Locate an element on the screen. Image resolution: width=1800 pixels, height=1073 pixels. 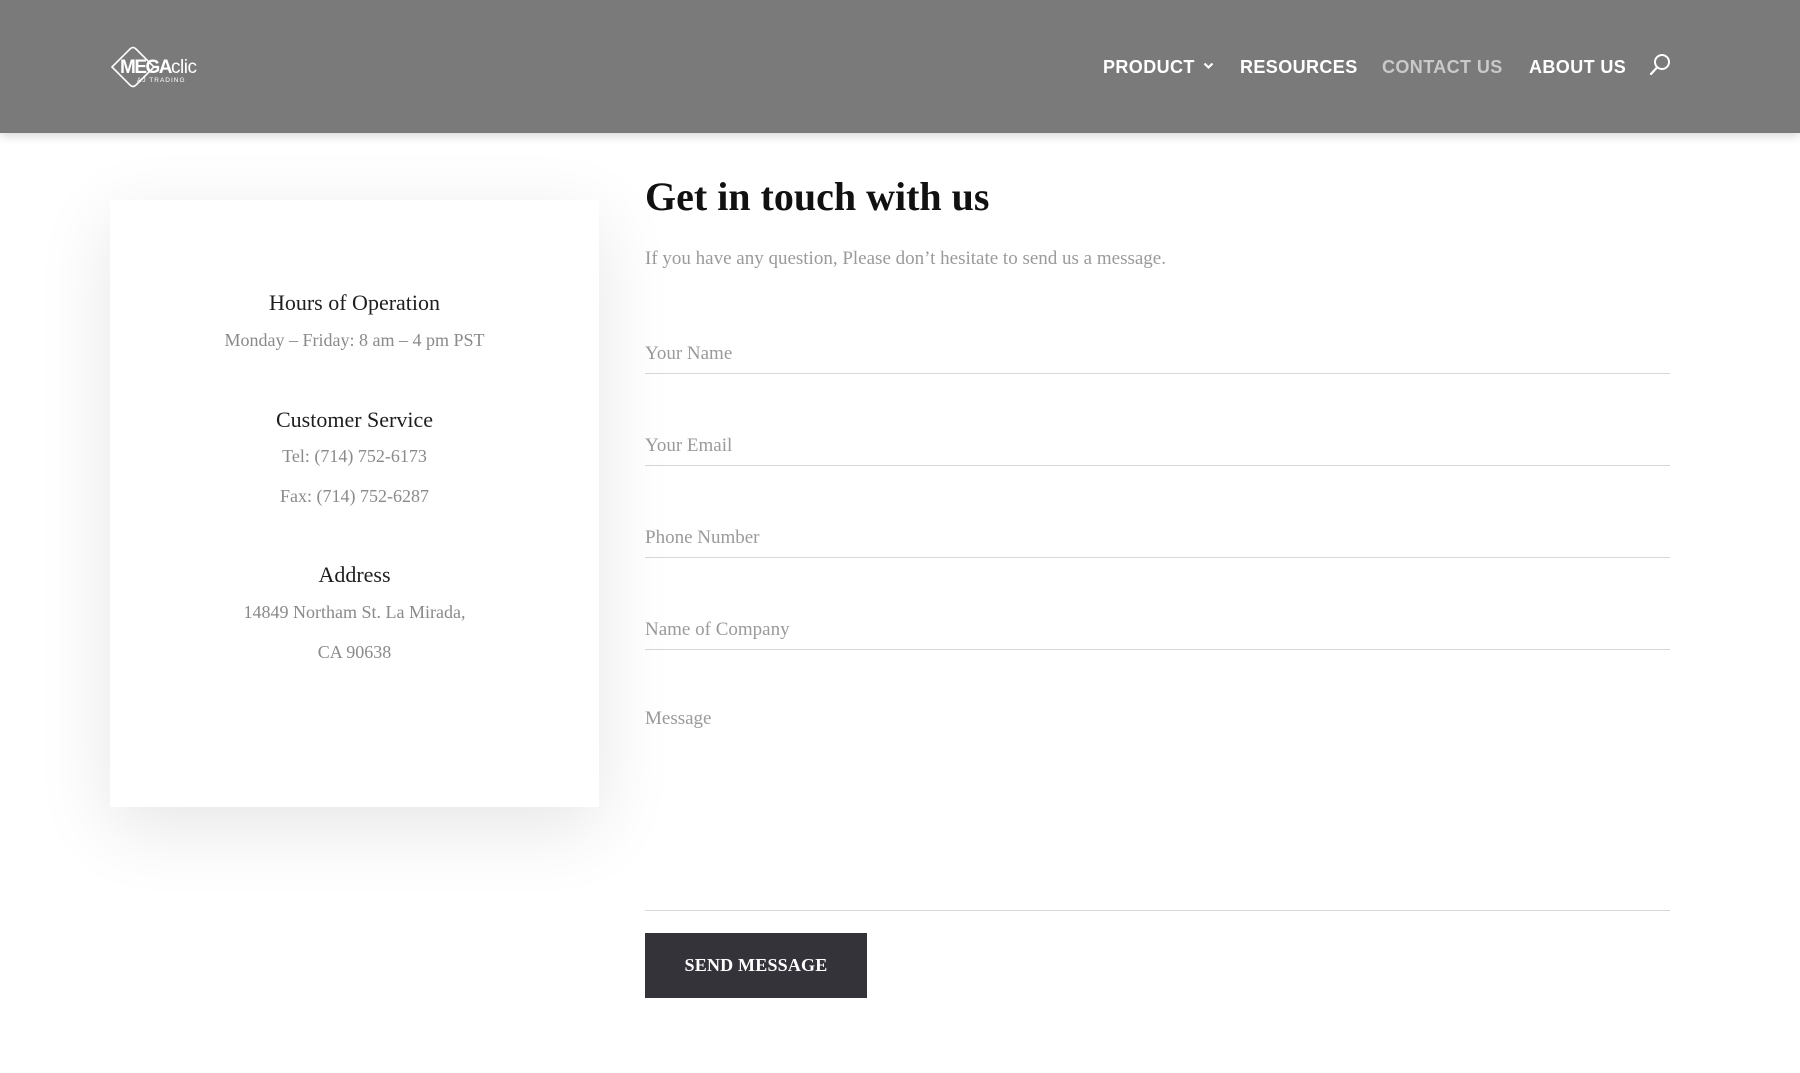
nav-product: PRODUCT is located at coordinates (1158, 67).